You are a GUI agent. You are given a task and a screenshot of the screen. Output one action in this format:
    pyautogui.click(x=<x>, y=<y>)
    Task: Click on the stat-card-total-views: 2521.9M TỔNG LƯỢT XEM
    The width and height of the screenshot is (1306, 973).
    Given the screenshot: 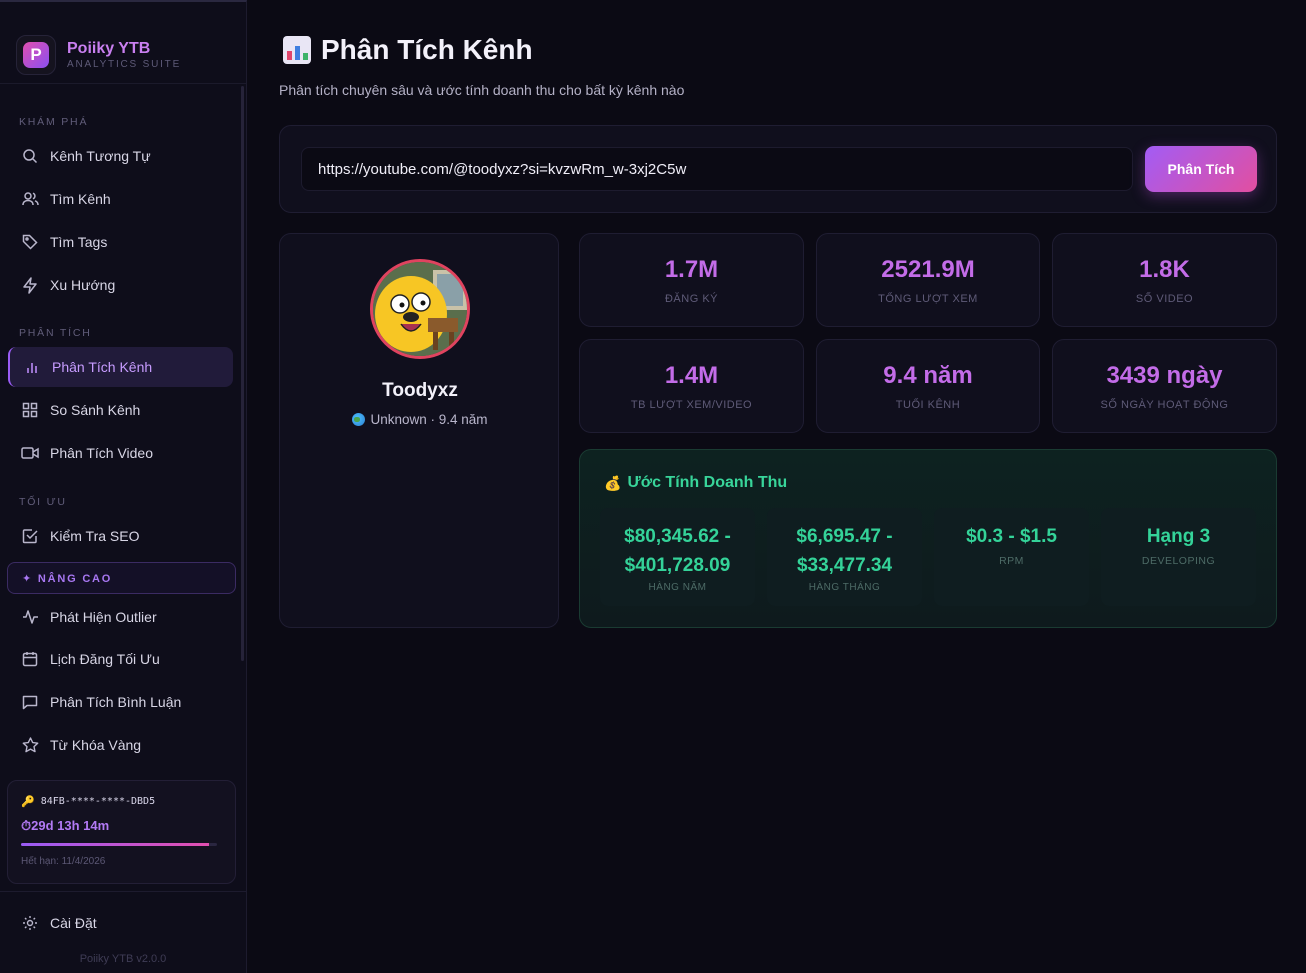 What is the action you would take?
    pyautogui.click(x=928, y=280)
    